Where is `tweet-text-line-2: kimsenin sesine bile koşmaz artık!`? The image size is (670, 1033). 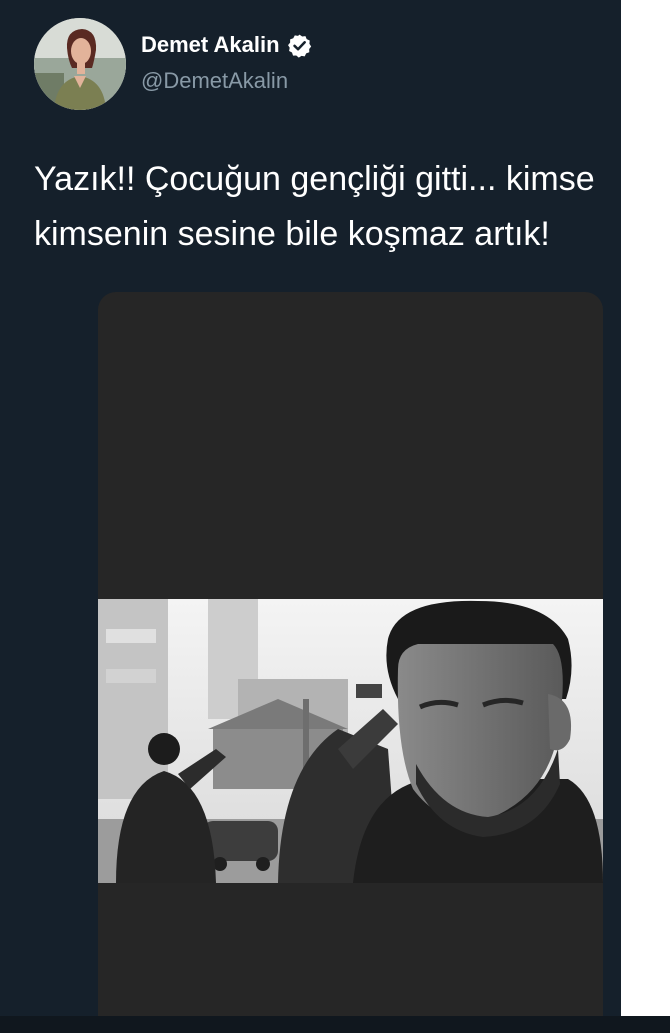 tweet-text-line-2: kimsenin sesine bile koşmaz artık! is located at coordinates (292, 234).